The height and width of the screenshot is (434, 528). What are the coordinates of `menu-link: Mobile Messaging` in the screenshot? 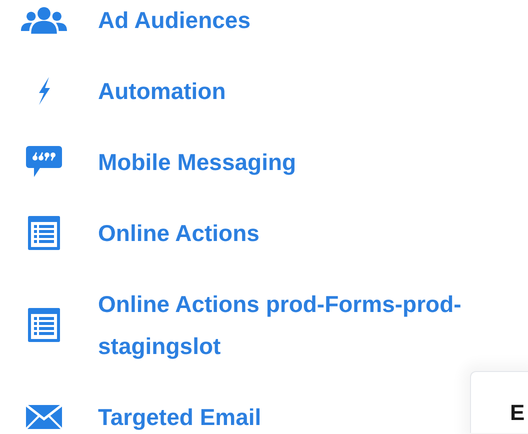 It's located at (197, 162).